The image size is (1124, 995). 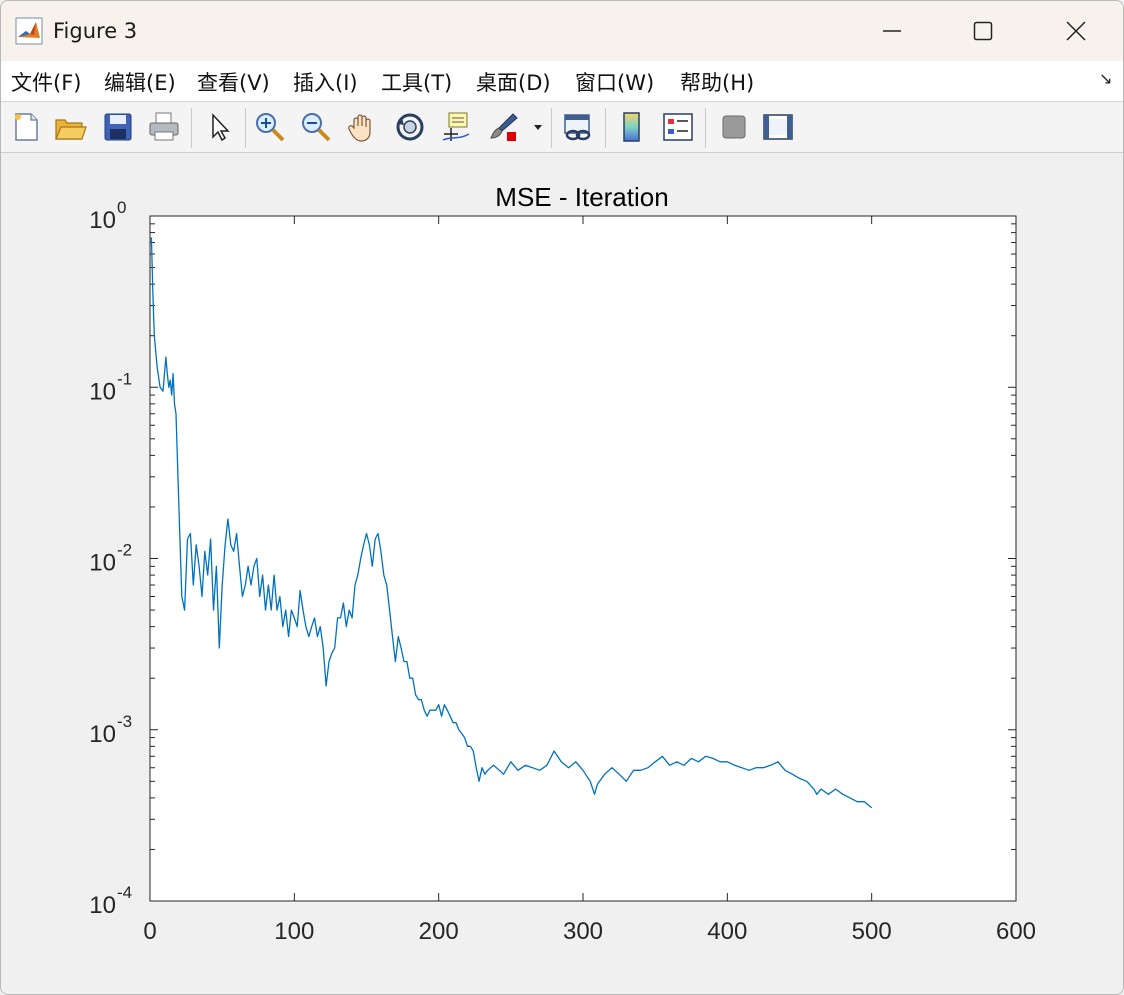 What do you see at coordinates (140, 82) in the screenshot?
I see `menu-edit: 编辑(E)` at bounding box center [140, 82].